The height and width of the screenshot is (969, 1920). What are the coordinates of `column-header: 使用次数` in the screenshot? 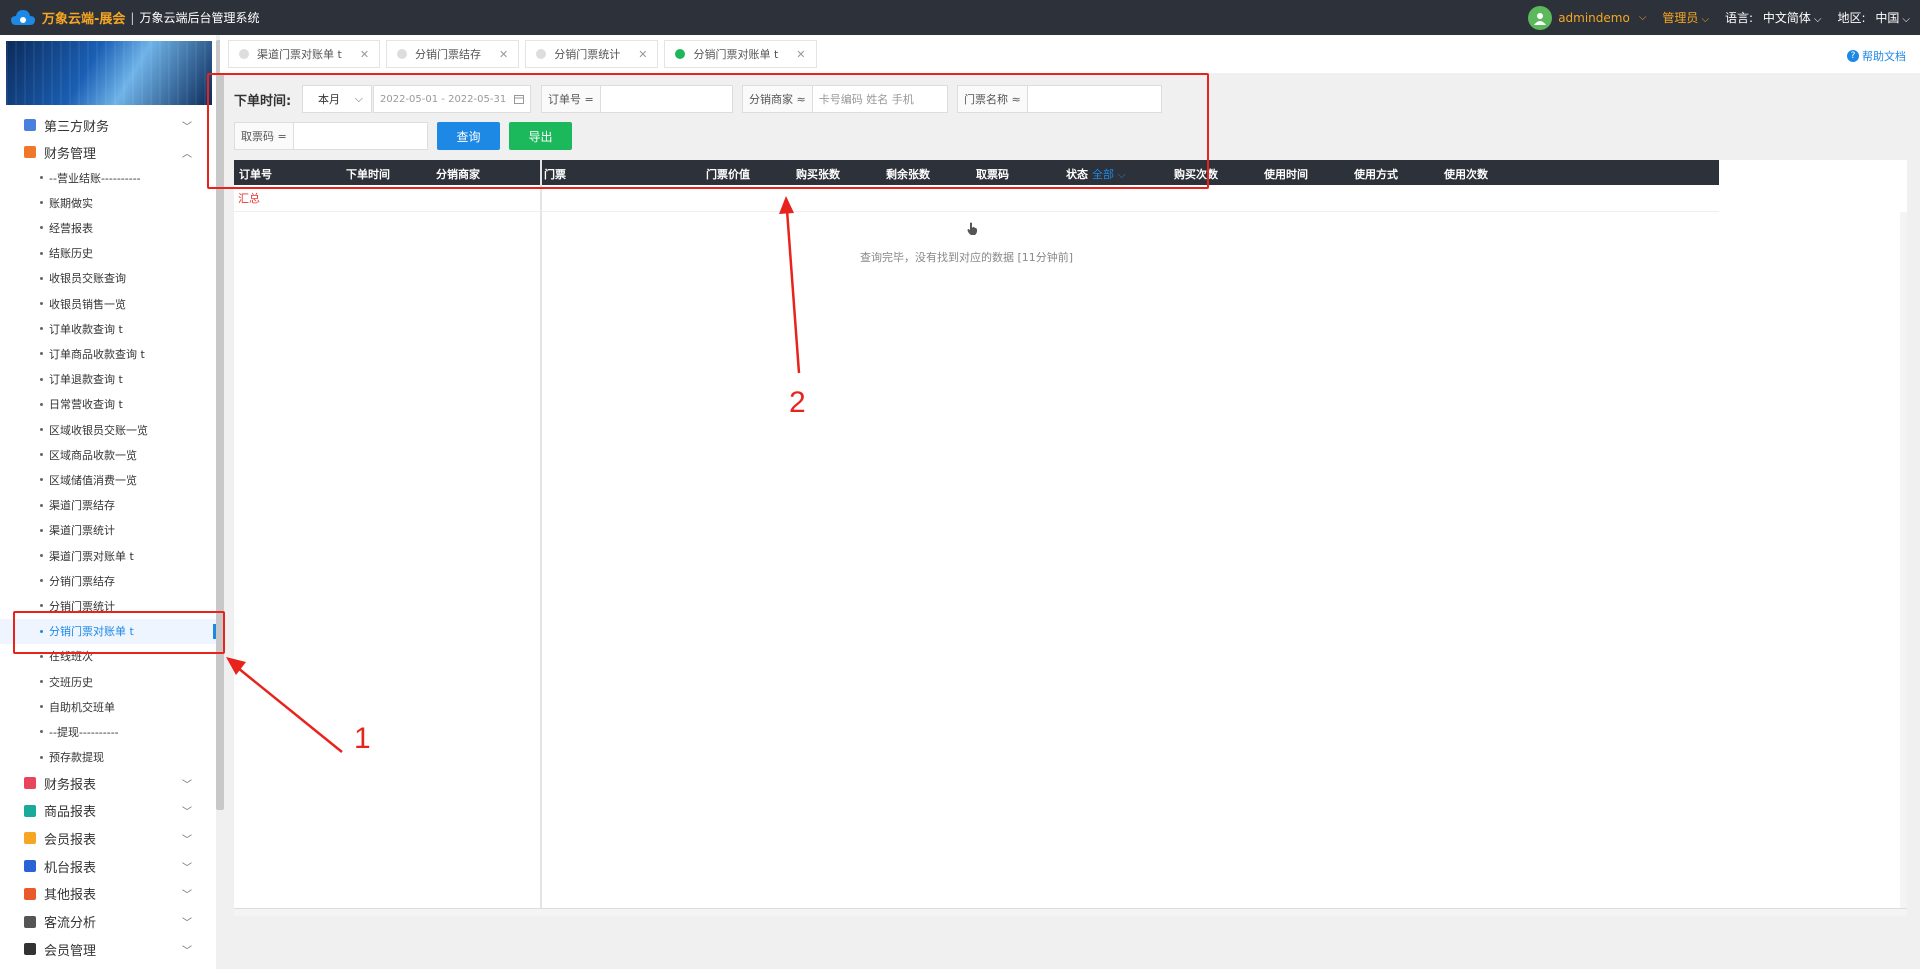 It's located at (1466, 174).